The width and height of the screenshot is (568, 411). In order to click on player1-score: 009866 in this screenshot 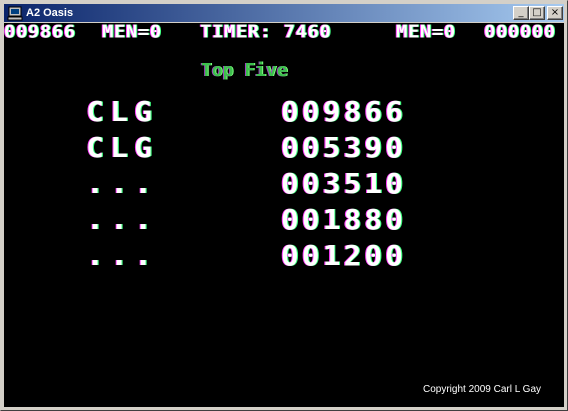, I will do `click(40, 33)`.